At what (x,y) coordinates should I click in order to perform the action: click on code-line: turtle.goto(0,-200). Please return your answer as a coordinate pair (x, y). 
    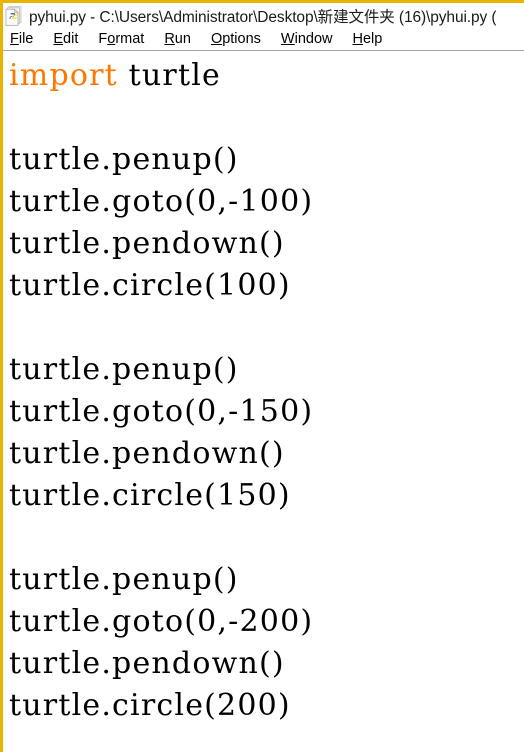
    Looking at the image, I should click on (266, 622).